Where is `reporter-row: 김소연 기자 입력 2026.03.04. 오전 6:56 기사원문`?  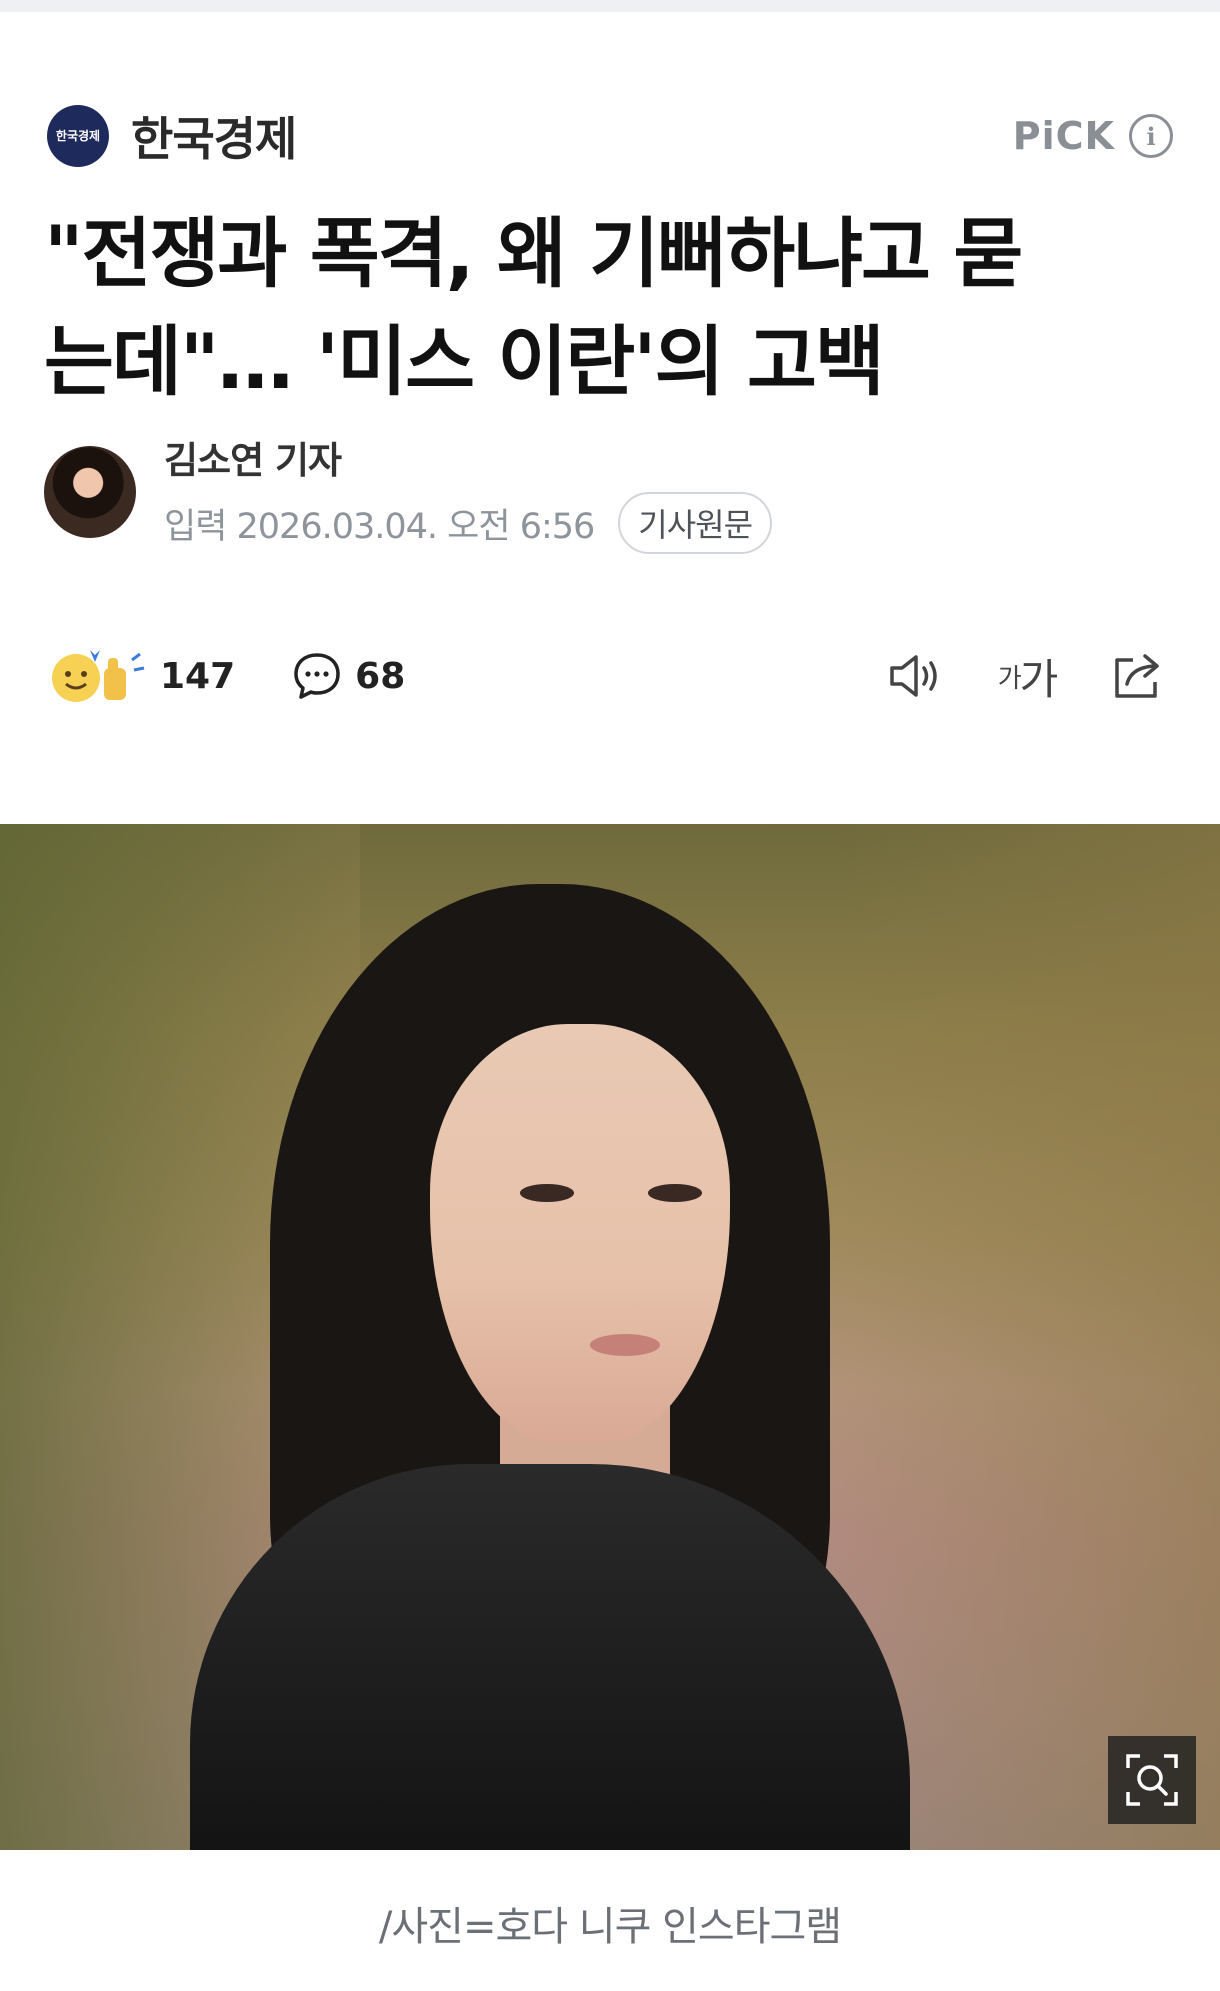 reporter-row: 김소연 기자 입력 2026.03.04. 오전 6:56 기사원문 is located at coordinates (594, 496).